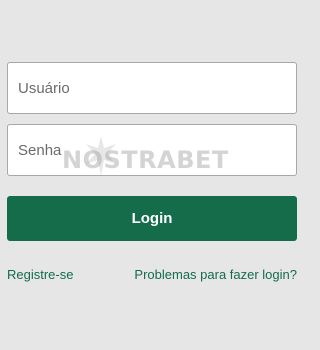 This screenshot has height=350, width=320. I want to click on password-input, so click(152, 150).